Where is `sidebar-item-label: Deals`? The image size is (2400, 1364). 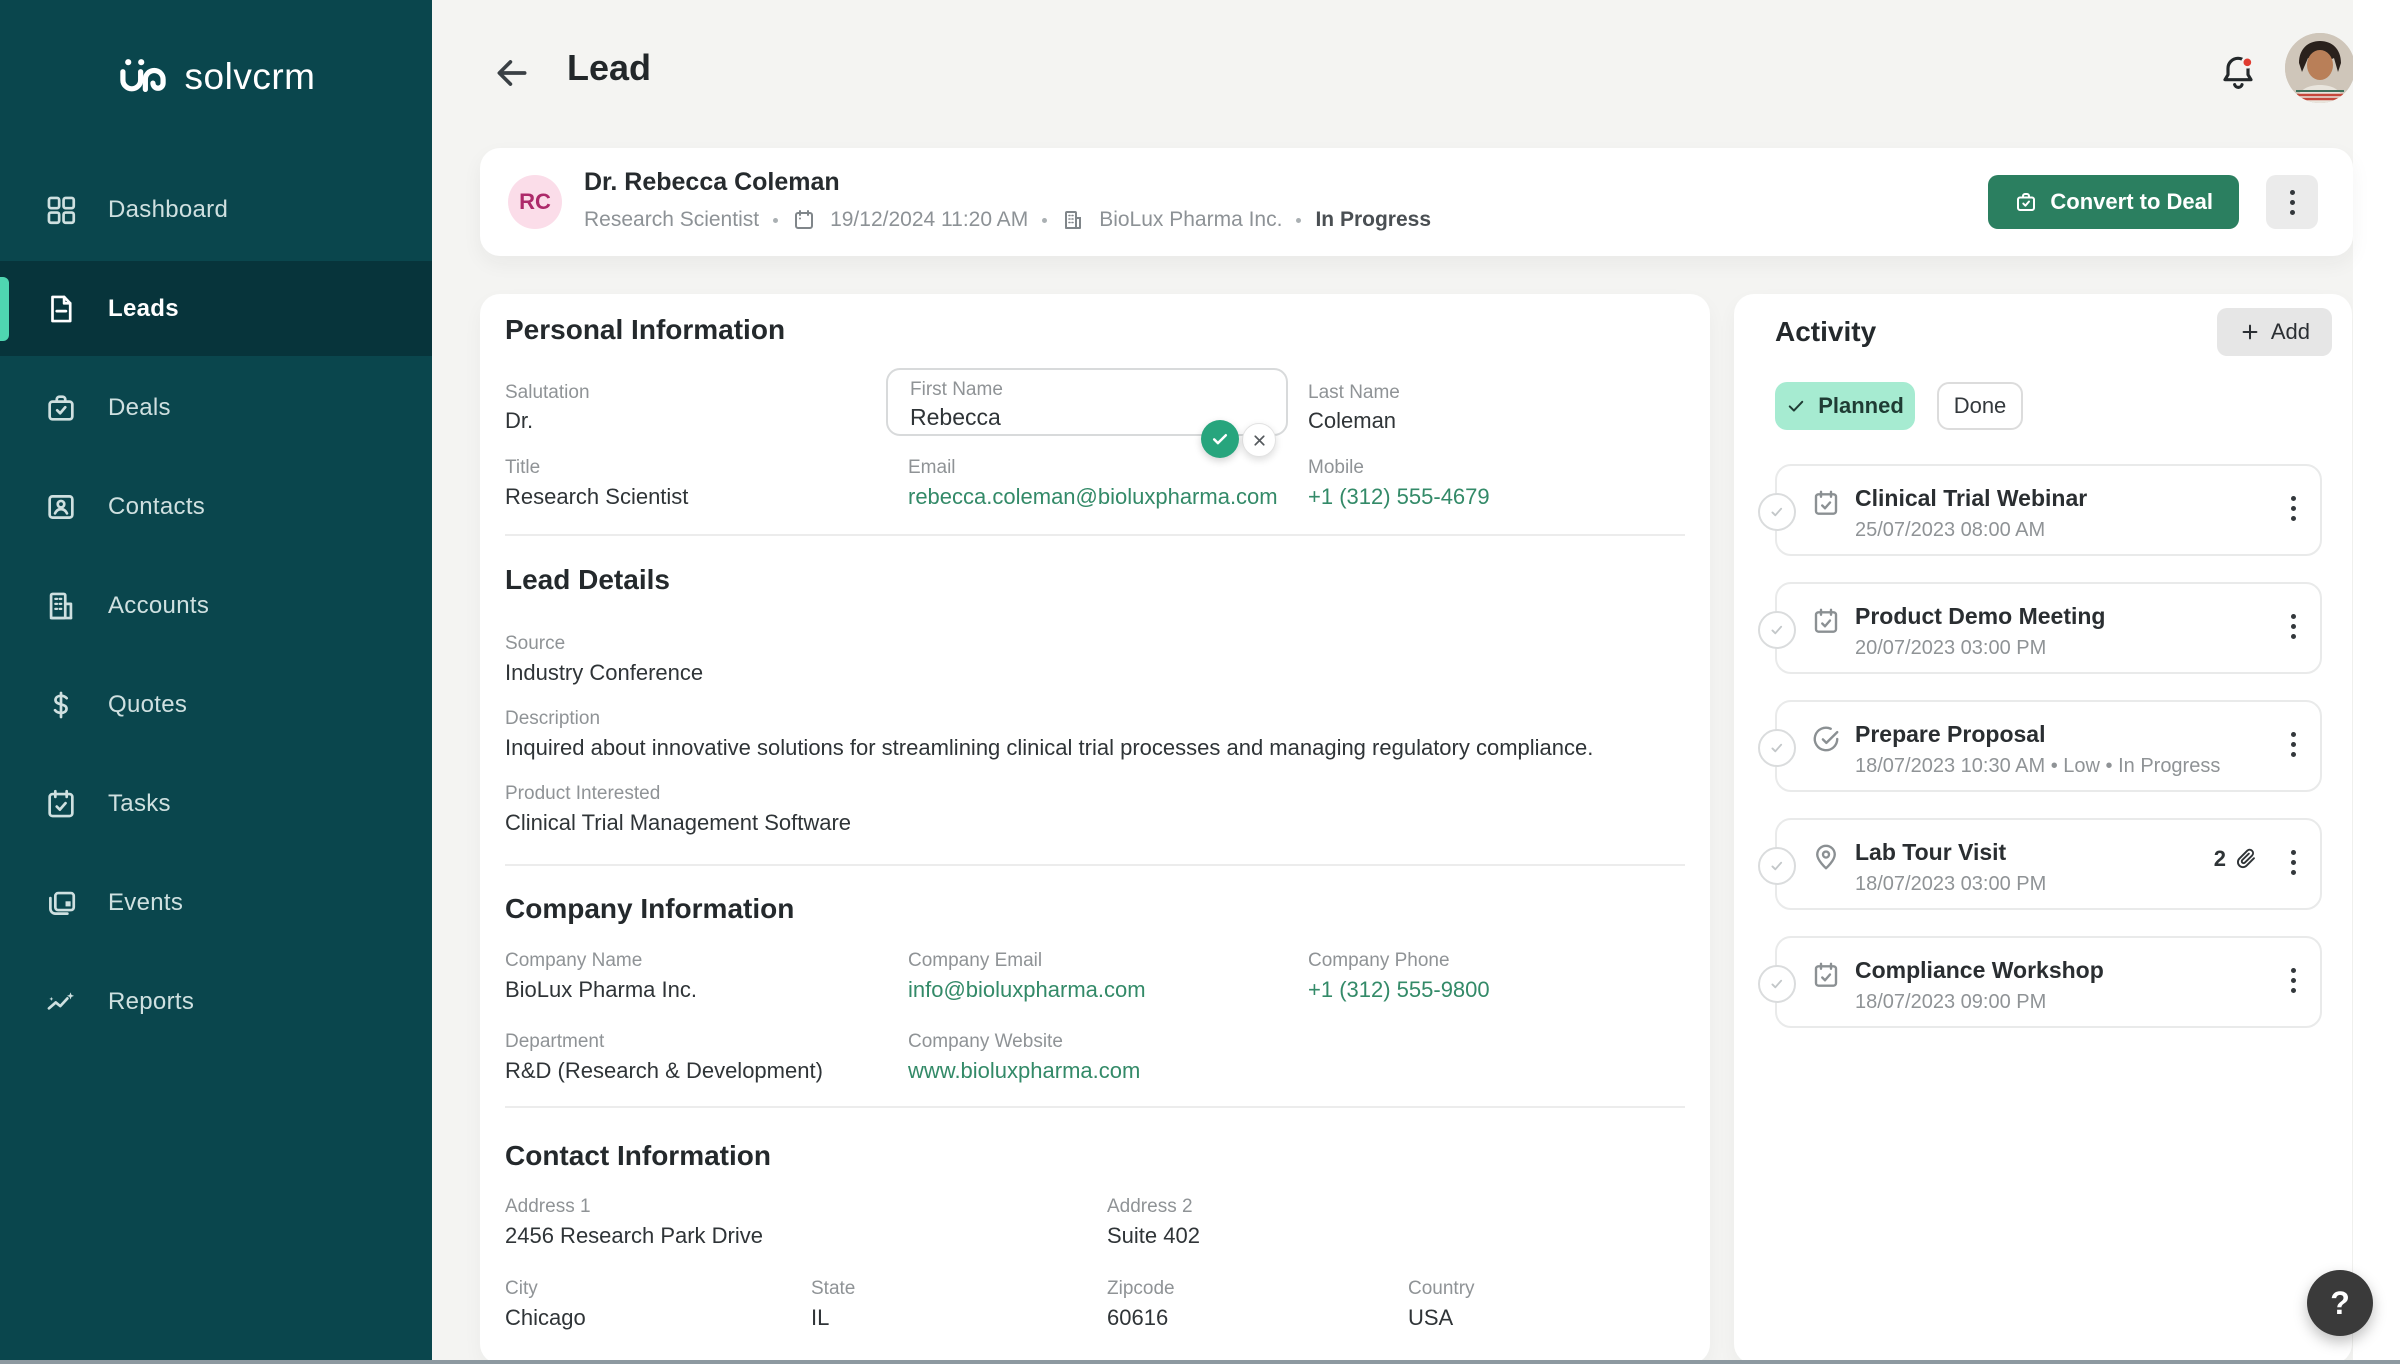 sidebar-item-label: Deals is located at coordinates (139, 407).